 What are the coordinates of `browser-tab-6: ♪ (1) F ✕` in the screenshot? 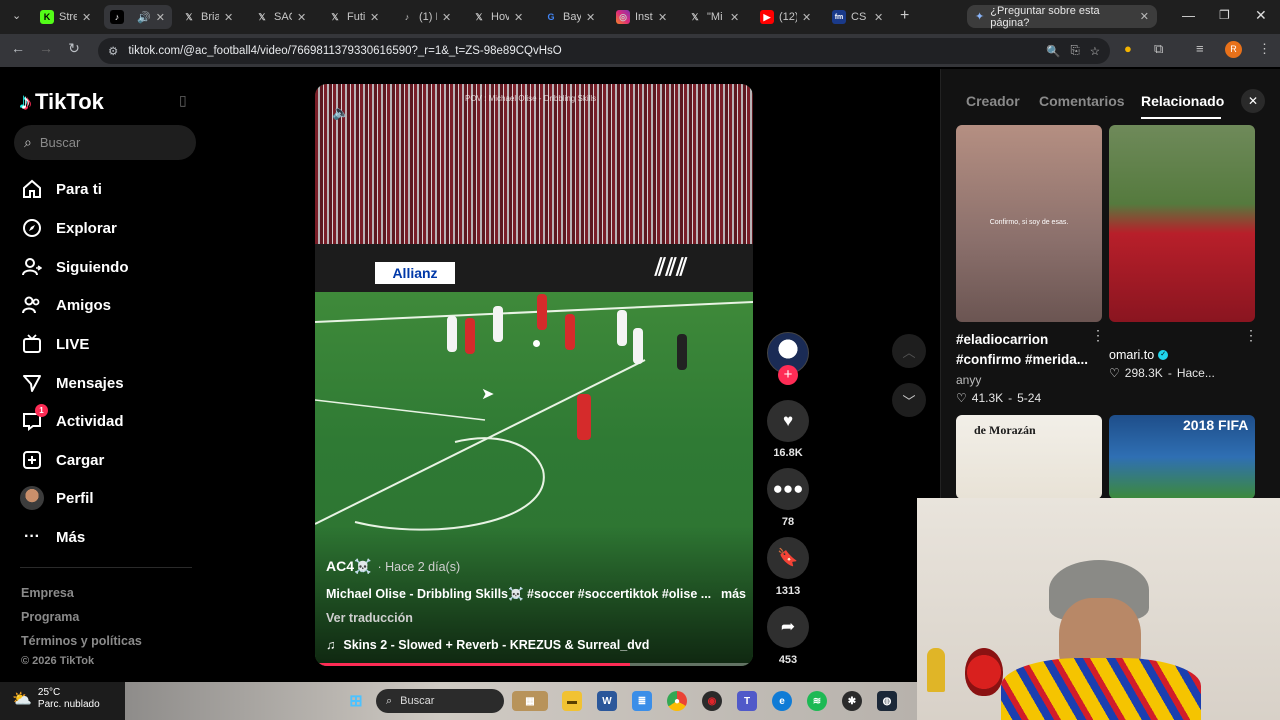 It's located at (427, 17).